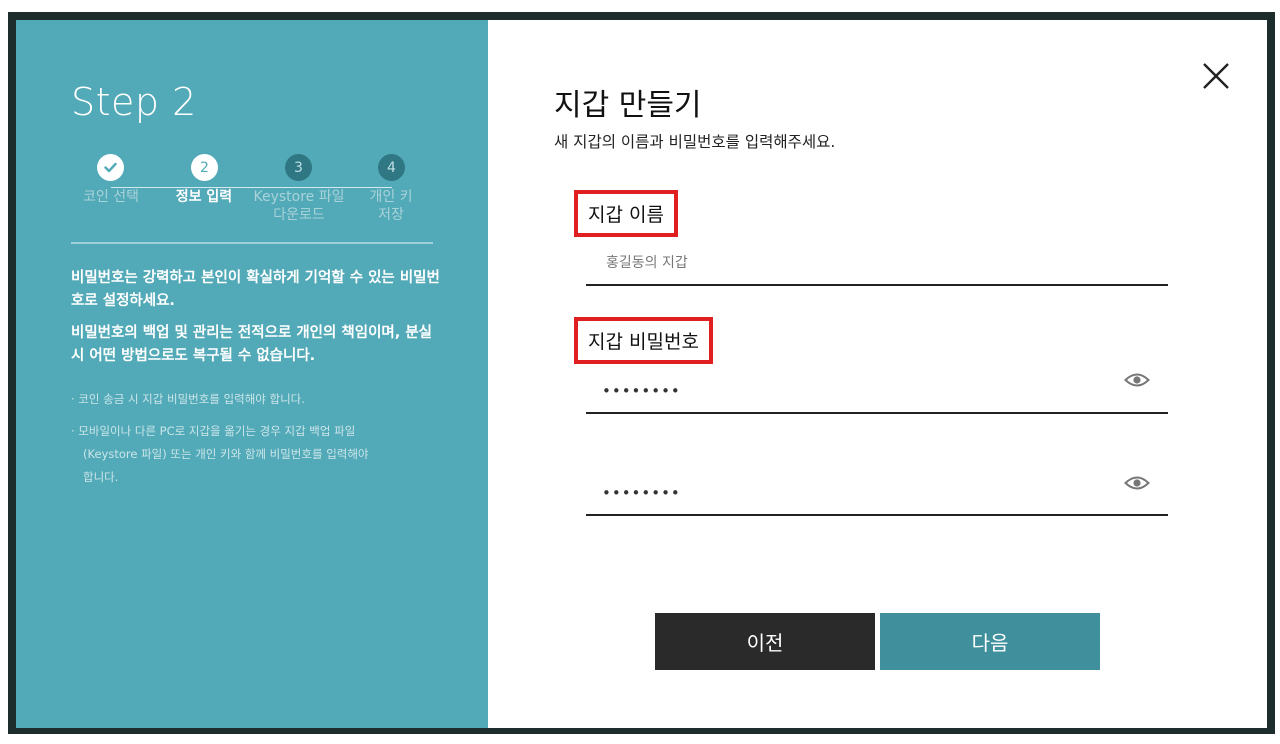  What do you see at coordinates (877, 264) in the screenshot?
I see `wallet-name-input` at bounding box center [877, 264].